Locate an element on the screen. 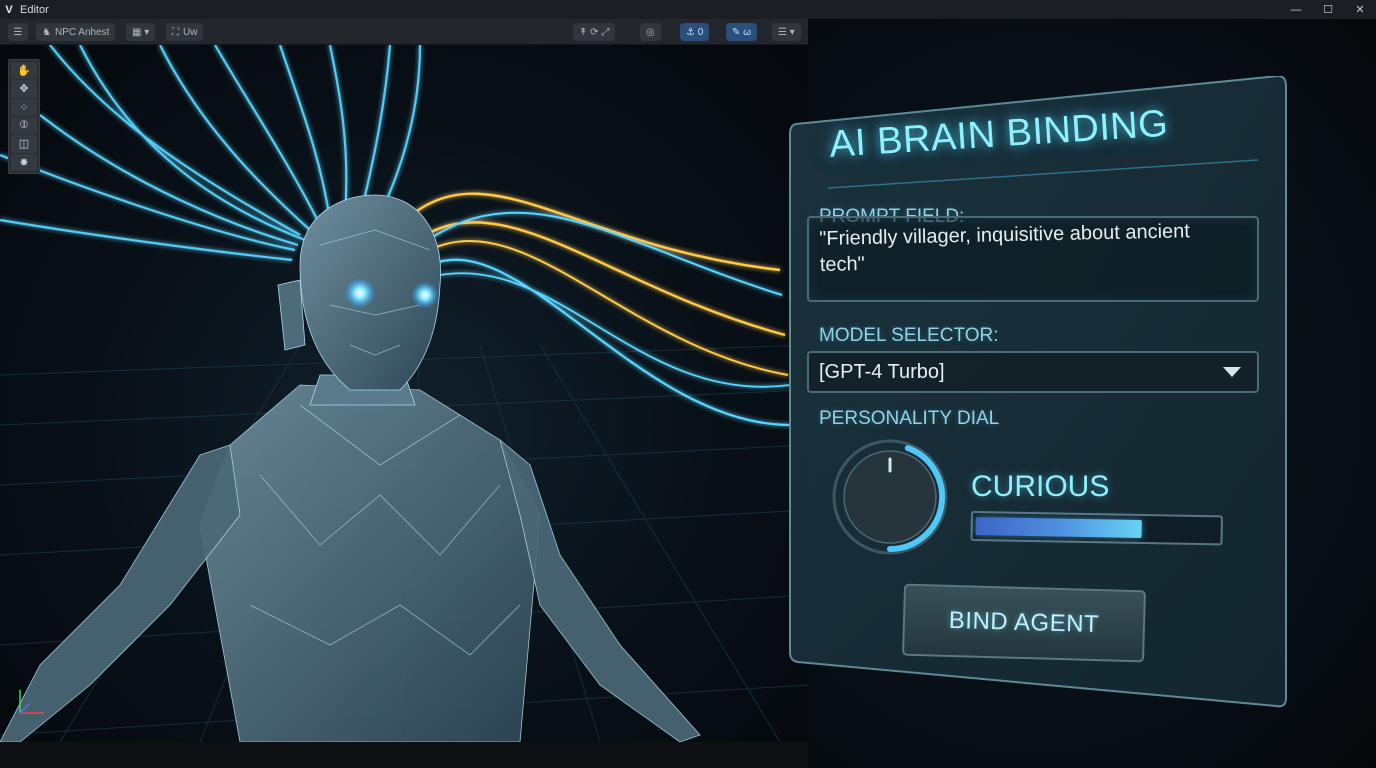 This screenshot has width=1376, height=768. pivot-icon: ◎ is located at coordinates (650, 32).